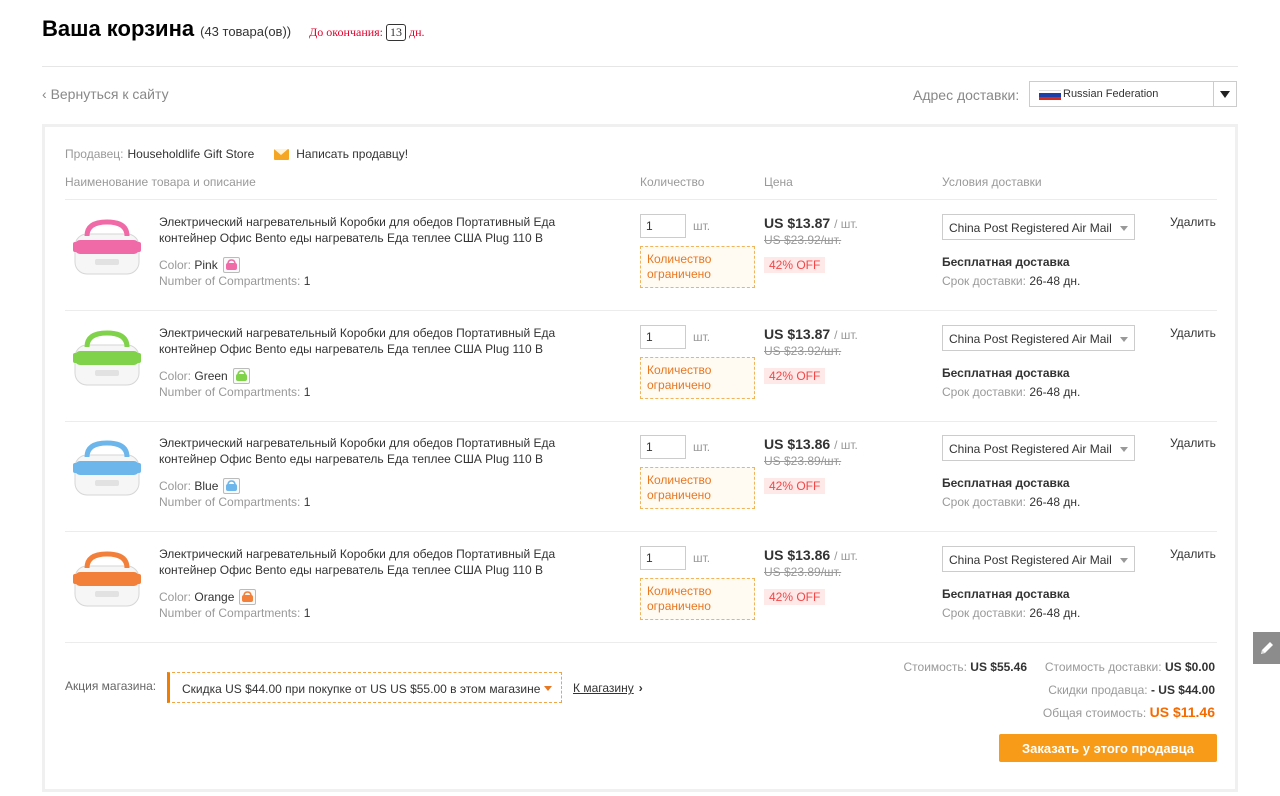  What do you see at coordinates (352, 154) in the screenshot?
I see `contact-seller-link: Написать продавцу!` at bounding box center [352, 154].